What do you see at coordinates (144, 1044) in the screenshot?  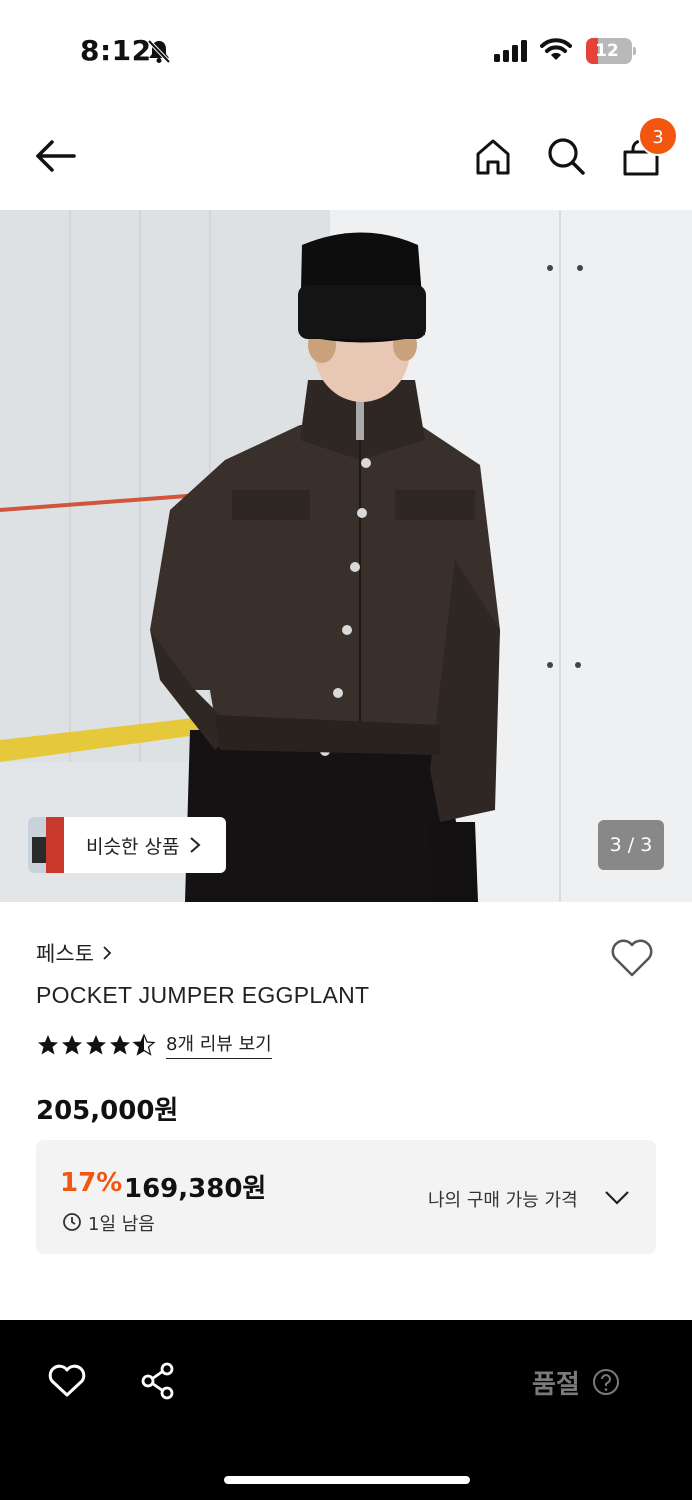 I see `half-star-icon` at bounding box center [144, 1044].